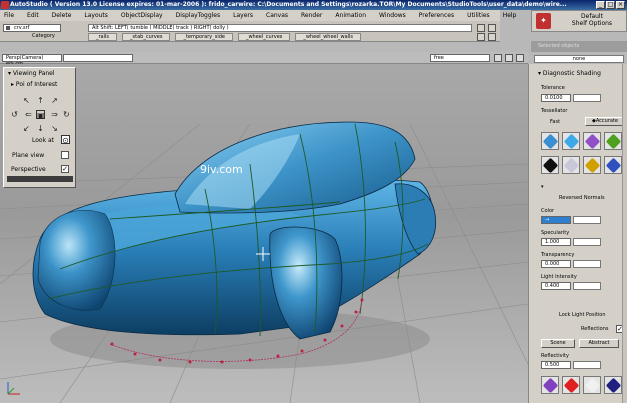 The height and width of the screenshot is (403, 627). I want to click on maximize-viewport-icon, so click(509, 58).